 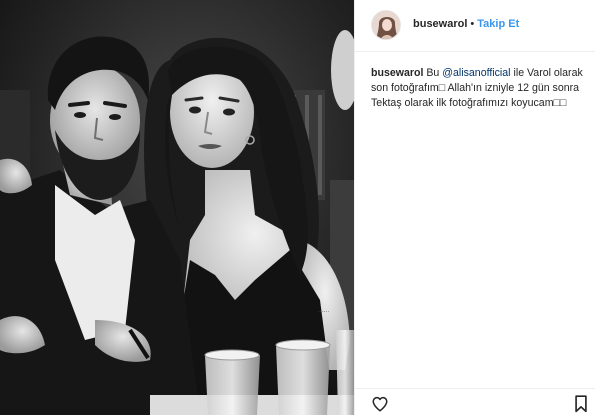 I want to click on header-text: busewarol • Takip Et, so click(x=466, y=24).